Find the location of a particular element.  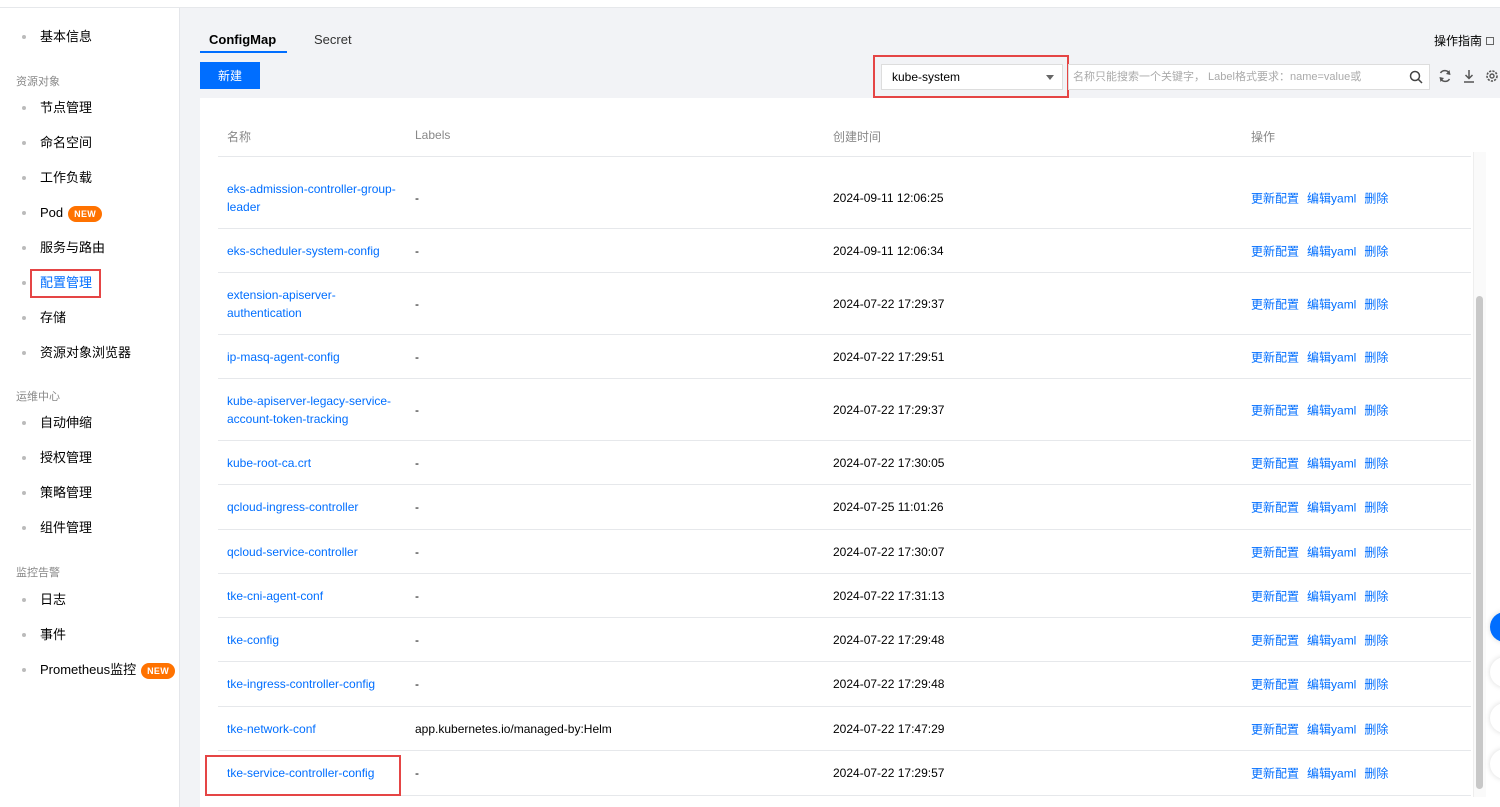

tab-secret: Secret is located at coordinates (333, 43).